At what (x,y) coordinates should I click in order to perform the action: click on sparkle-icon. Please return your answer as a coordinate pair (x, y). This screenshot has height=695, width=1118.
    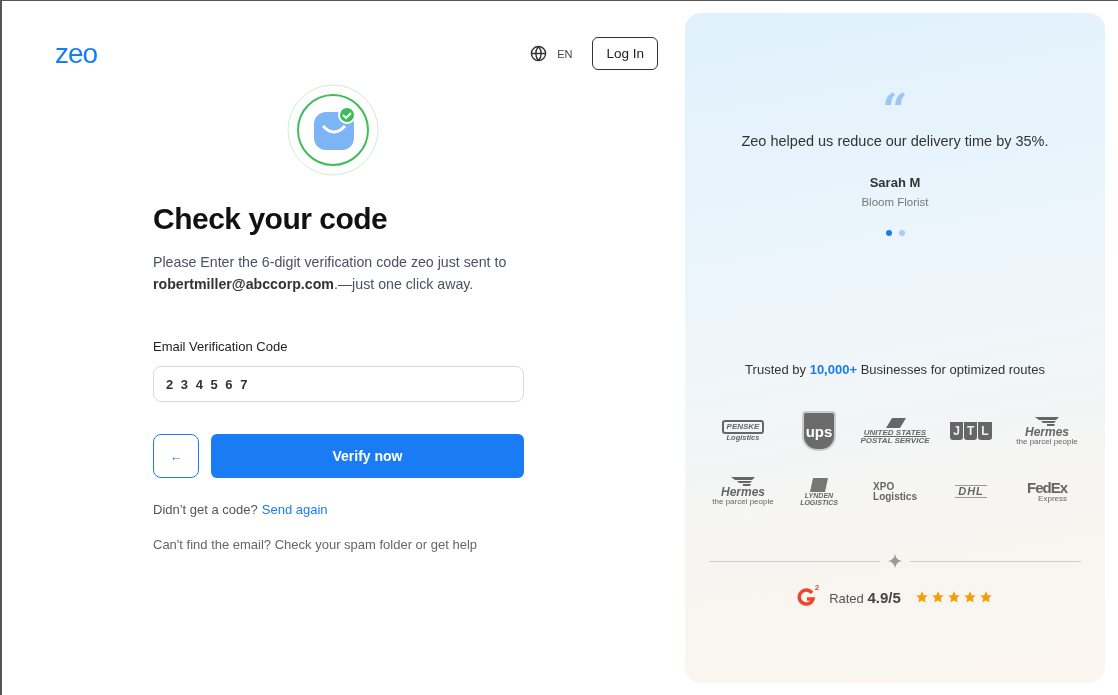
    Looking at the image, I should click on (895, 561).